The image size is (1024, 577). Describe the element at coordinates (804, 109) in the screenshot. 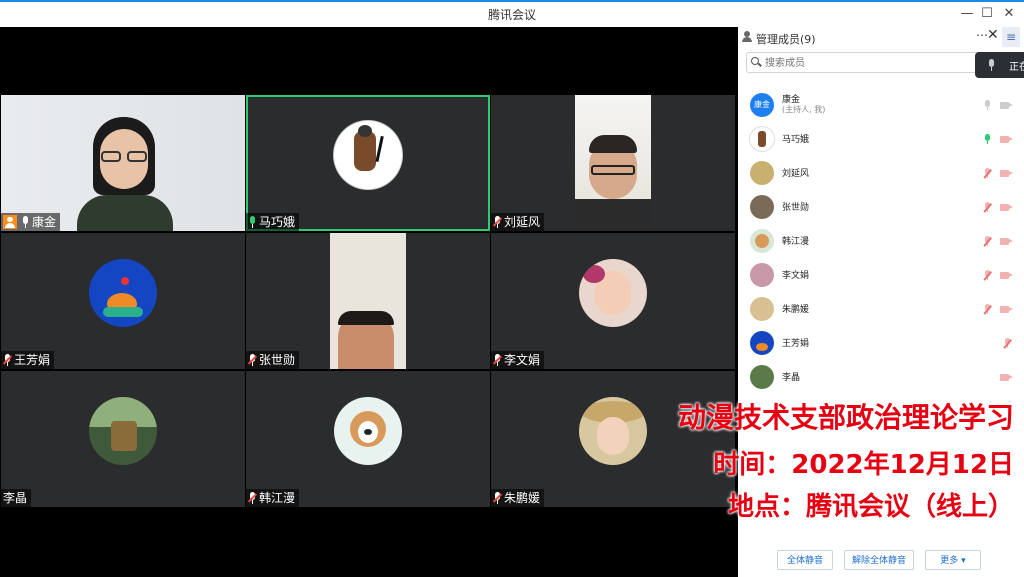

I see `member-role: (主持人, 我)` at that location.